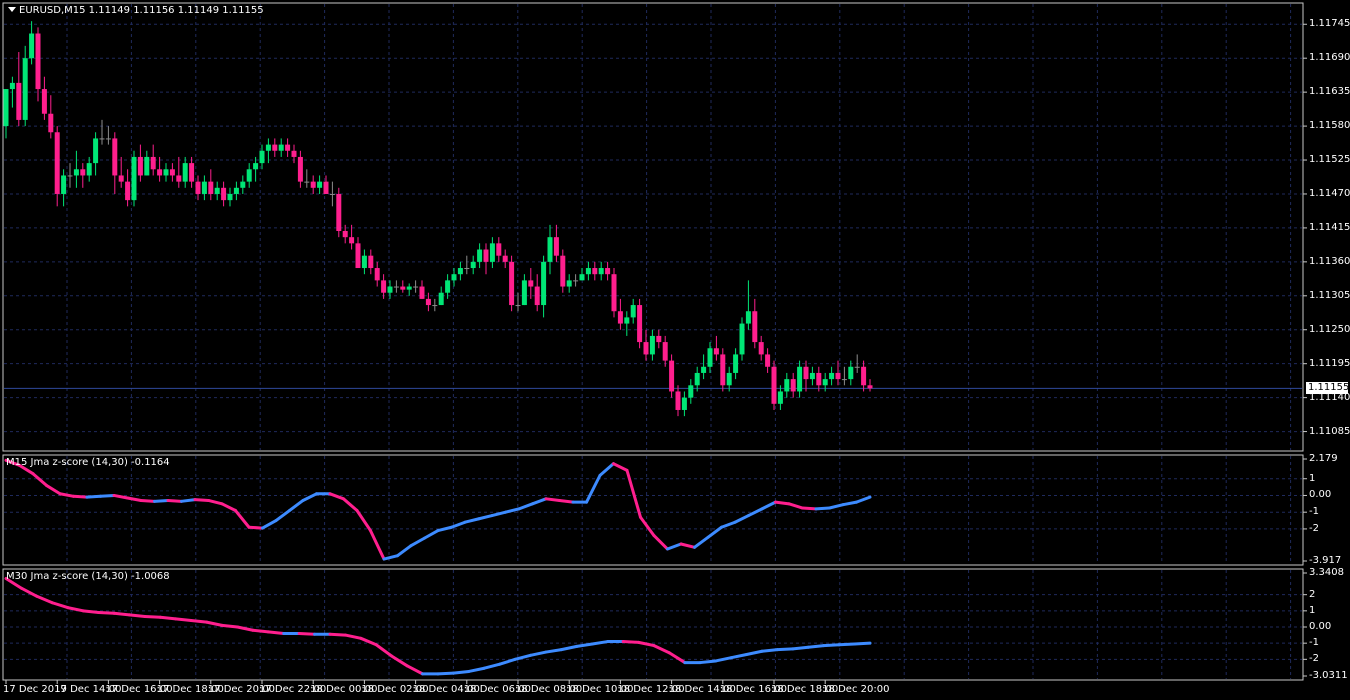 The height and width of the screenshot is (700, 1350). Describe the element at coordinates (1329, 431) in the screenshot. I see `price-tick-label: 1.11085` at that location.